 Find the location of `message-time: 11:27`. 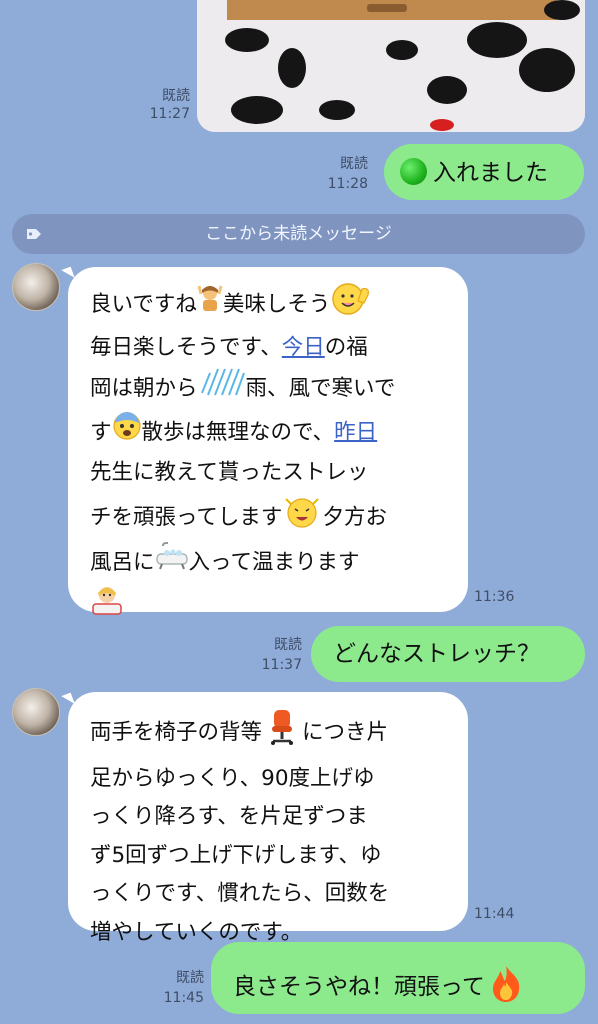

message-time: 11:27 is located at coordinates (169, 114).